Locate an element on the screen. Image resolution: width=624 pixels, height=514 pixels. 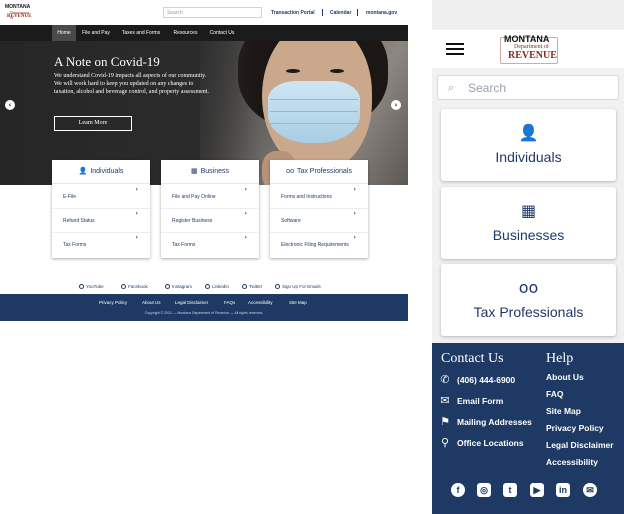
linkedin-icon is located at coordinates (207, 286).